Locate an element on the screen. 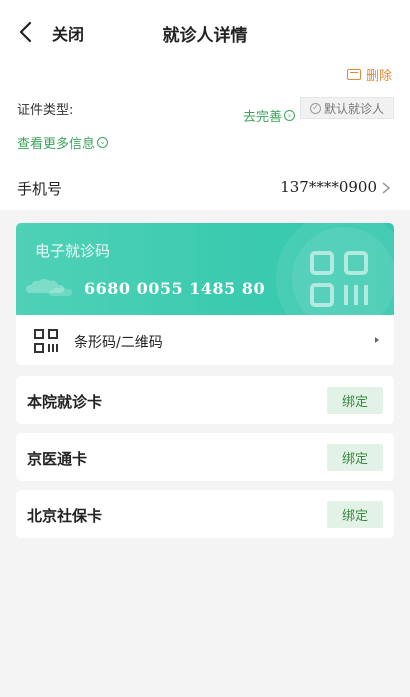  check-circle-icon: ✓ is located at coordinates (315, 108).